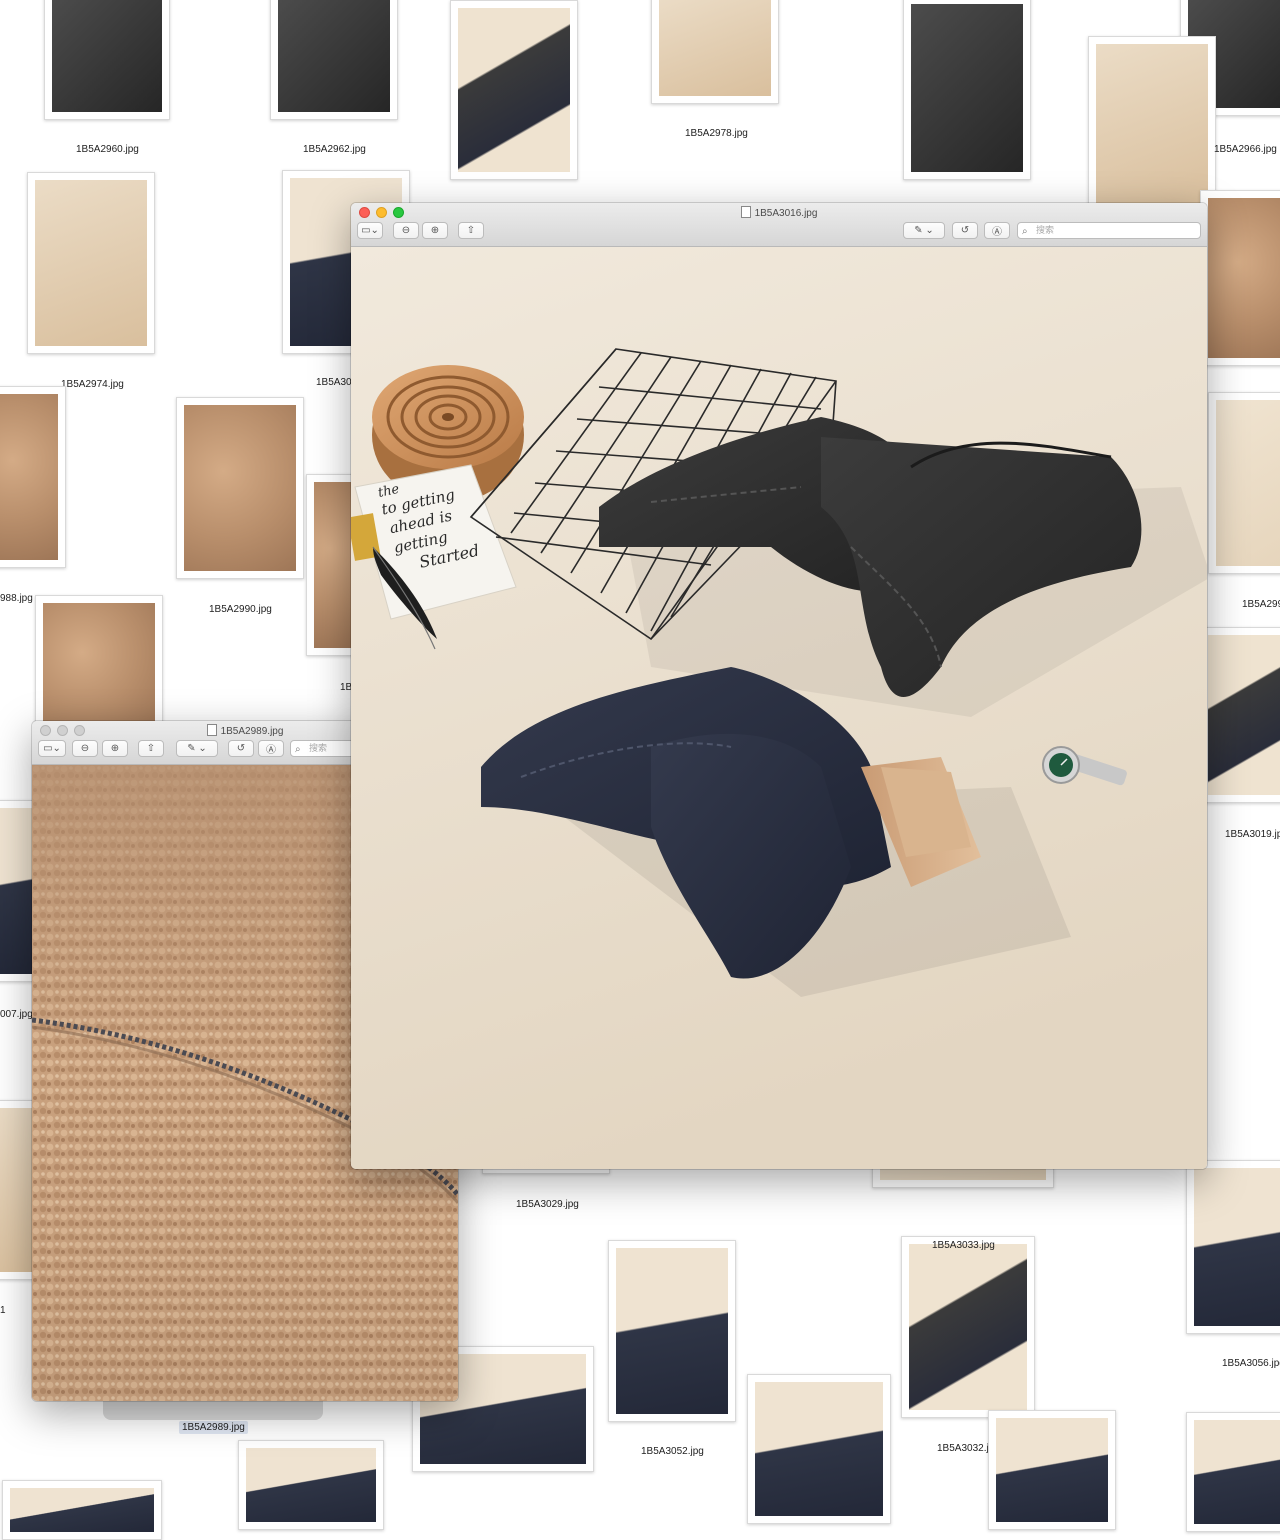  What do you see at coordinates (334, 60) in the screenshot?
I see `thumbnail-1B5A2962` at bounding box center [334, 60].